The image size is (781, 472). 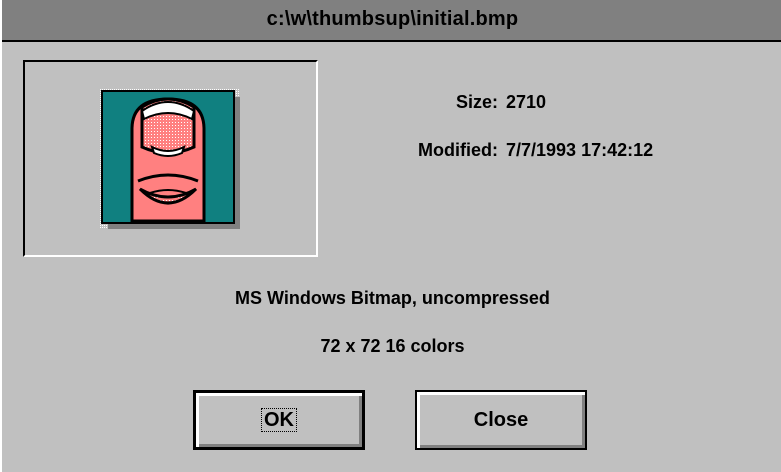 What do you see at coordinates (392, 346) in the screenshot?
I see `image-dimensions-text: 72 x 72 16 colors` at bounding box center [392, 346].